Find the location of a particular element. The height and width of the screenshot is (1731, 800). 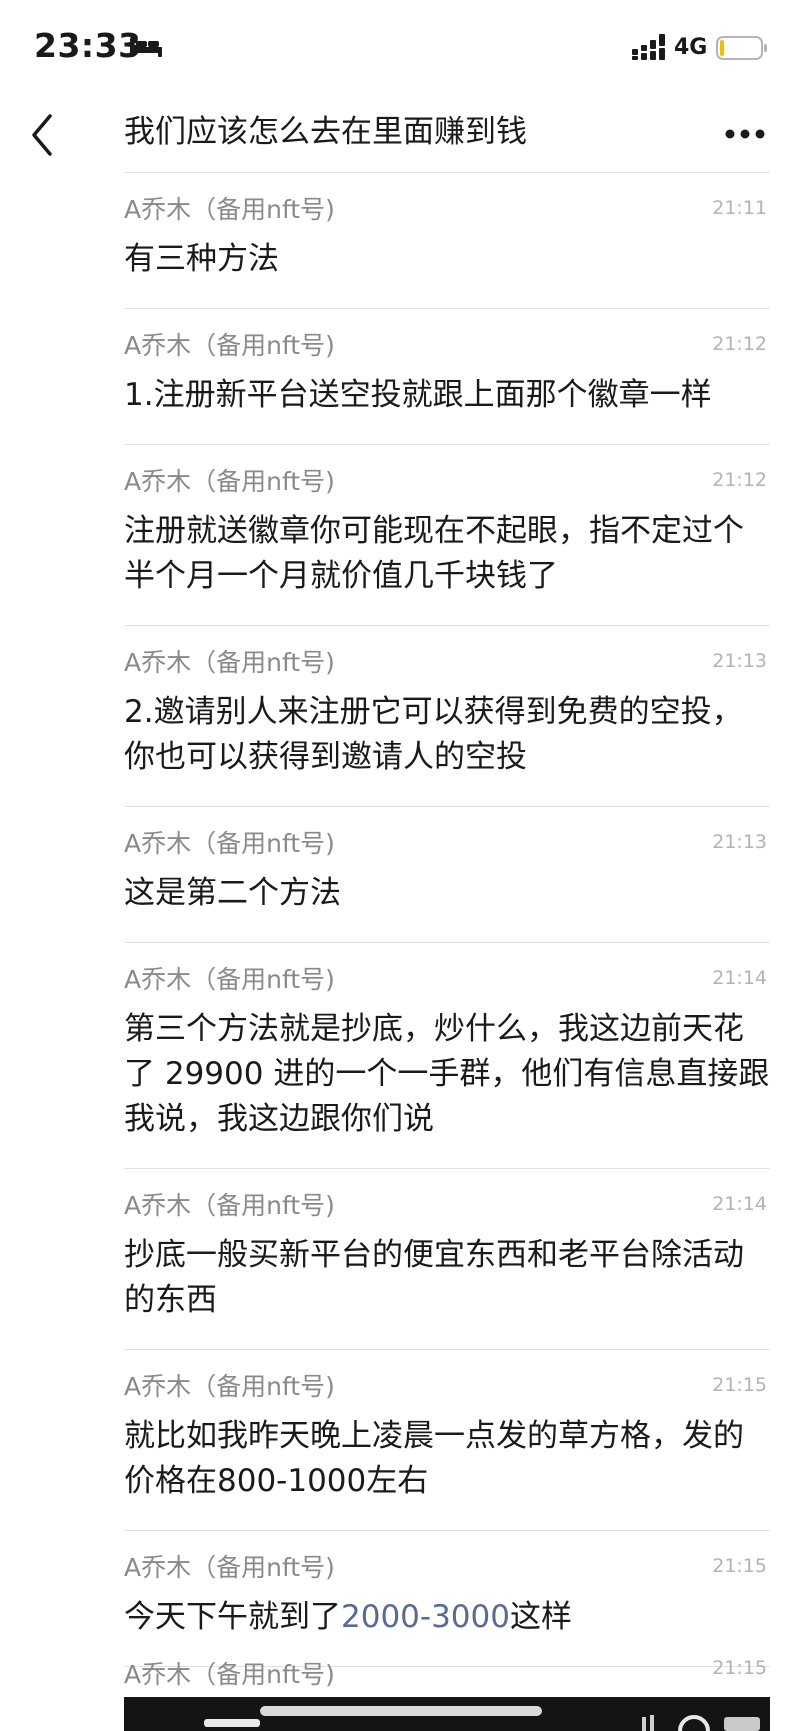

message-text: 这是第二个方法 is located at coordinates (232, 893).